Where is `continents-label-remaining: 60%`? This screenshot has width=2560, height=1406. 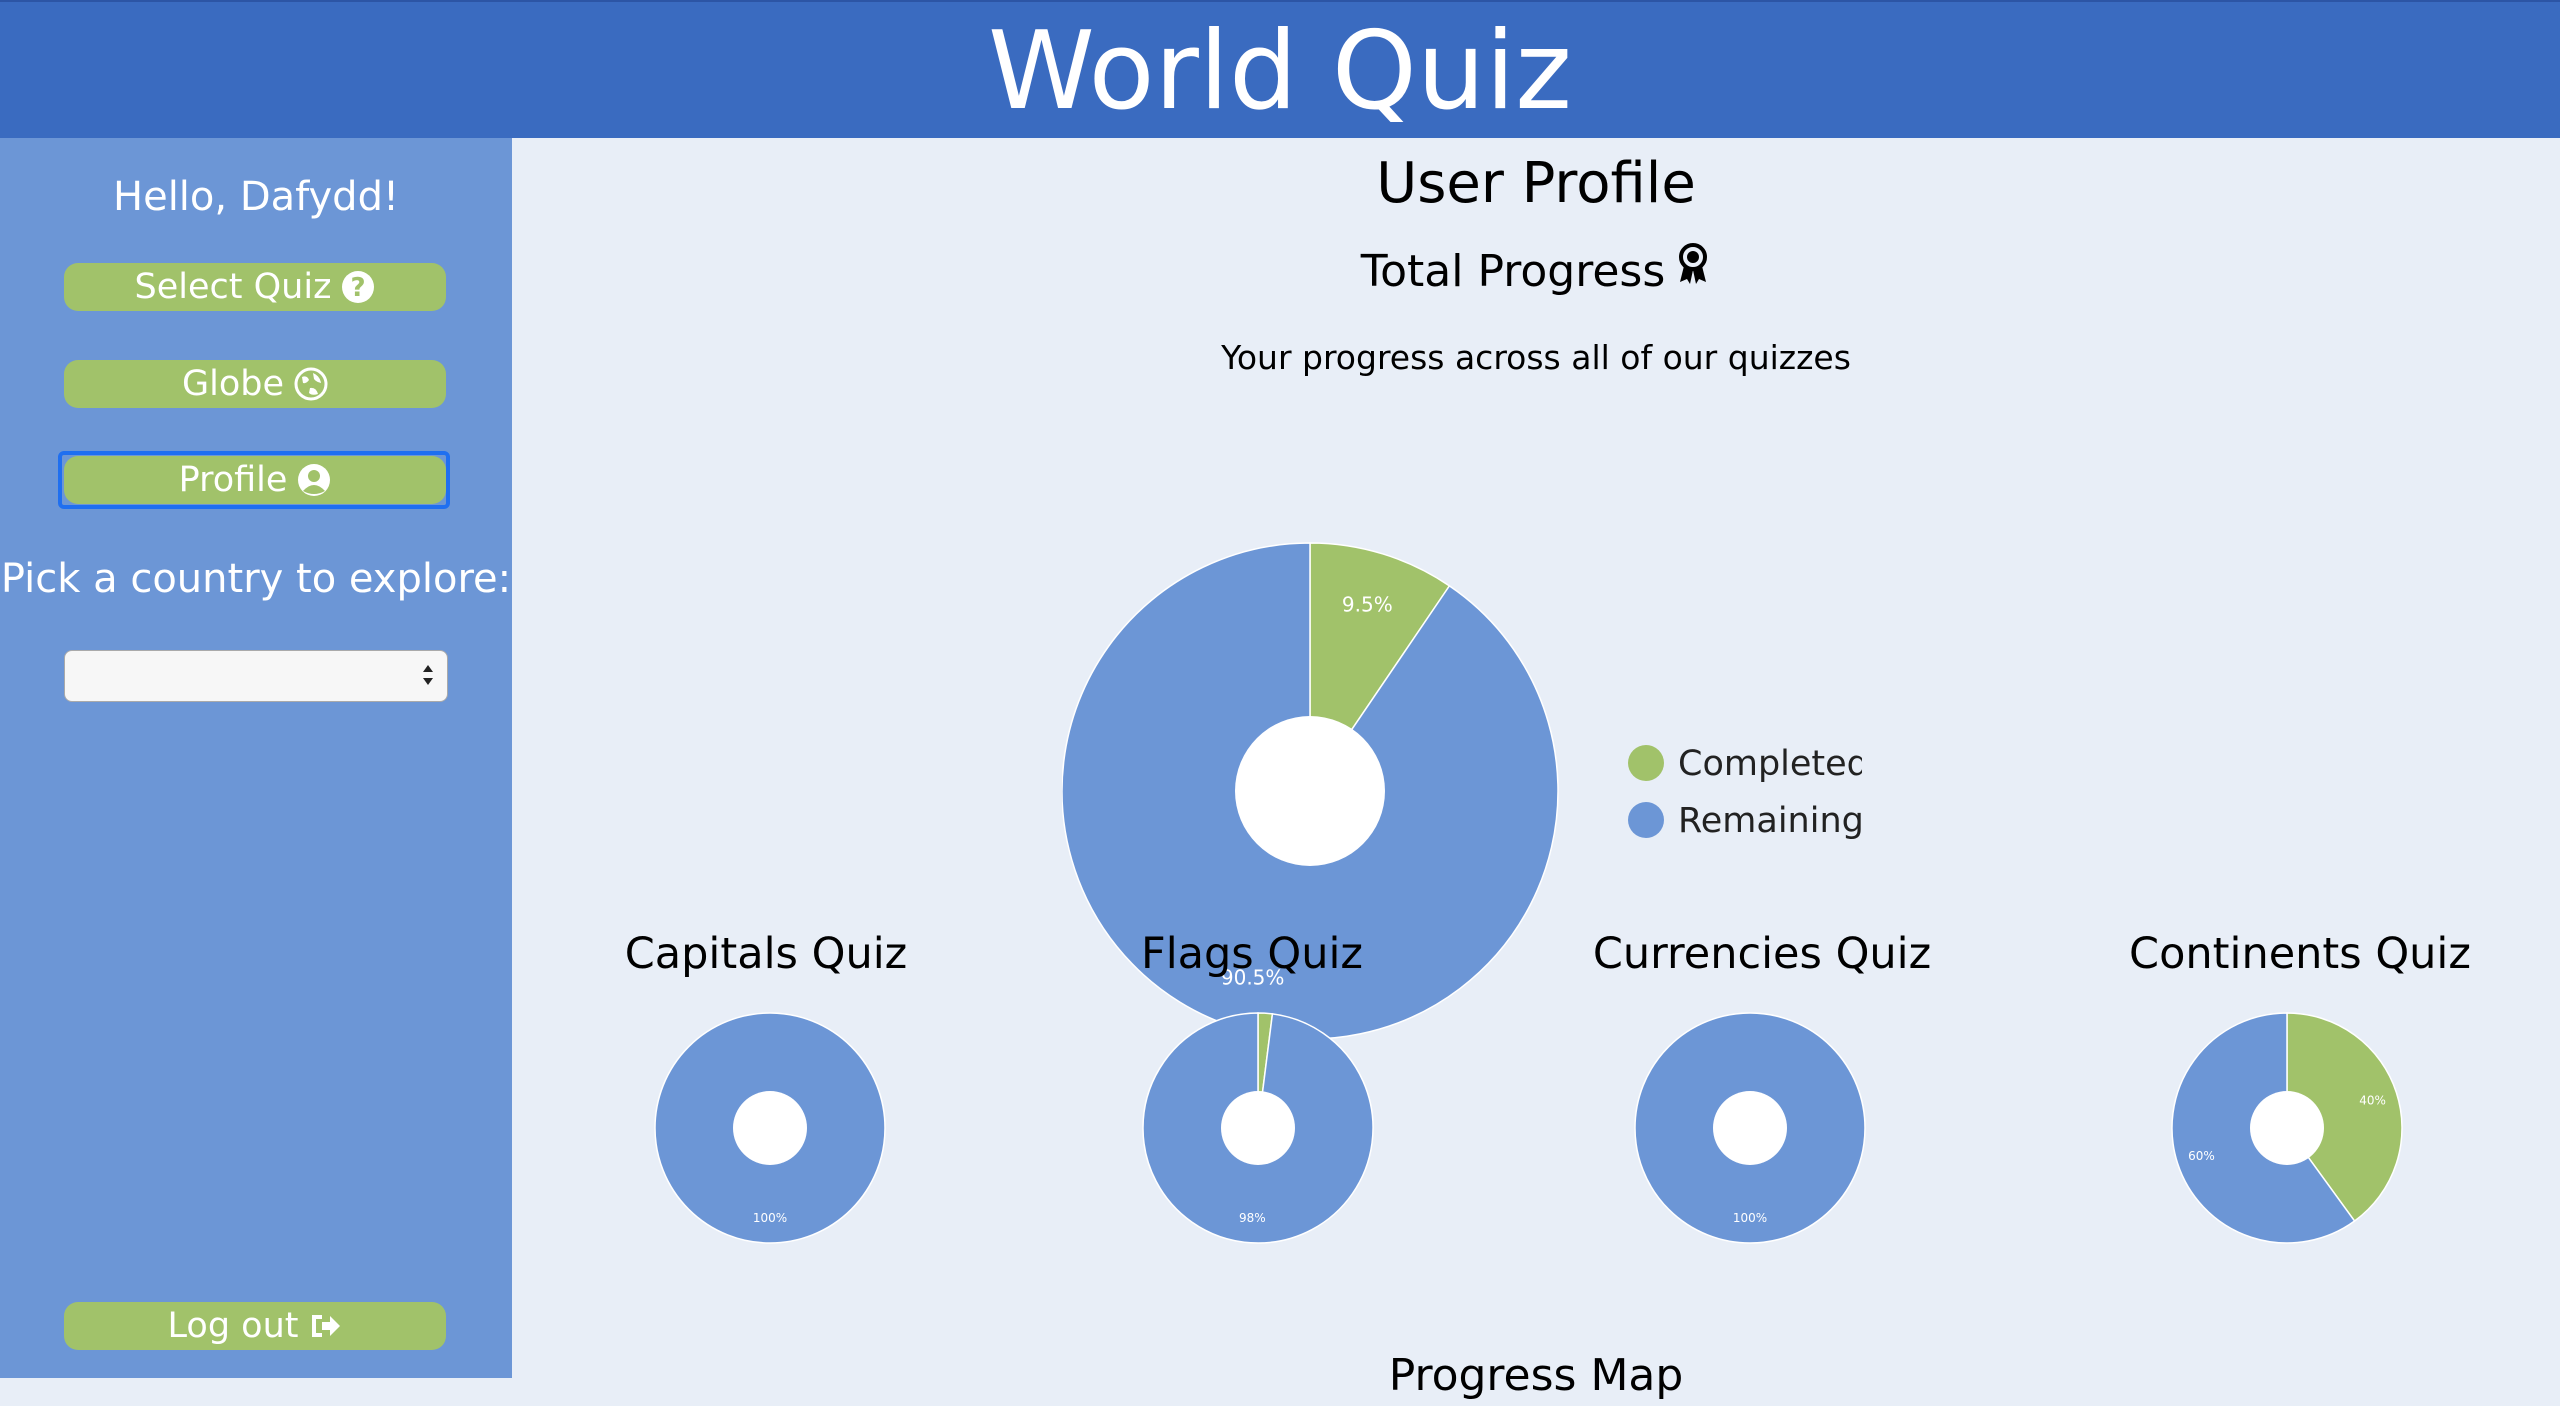
continents-label-remaining: 60% is located at coordinates (2201, 1156).